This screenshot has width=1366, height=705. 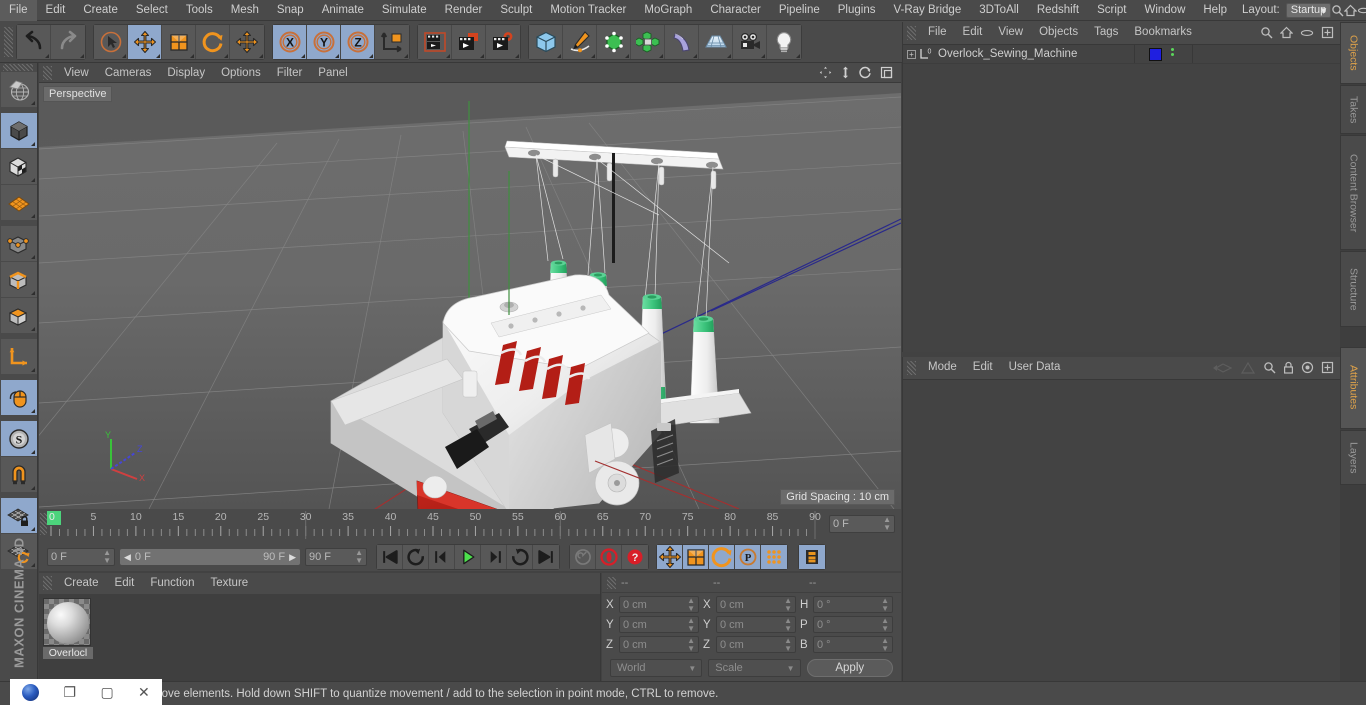 I want to click on pan-icon, so click(x=825, y=72).